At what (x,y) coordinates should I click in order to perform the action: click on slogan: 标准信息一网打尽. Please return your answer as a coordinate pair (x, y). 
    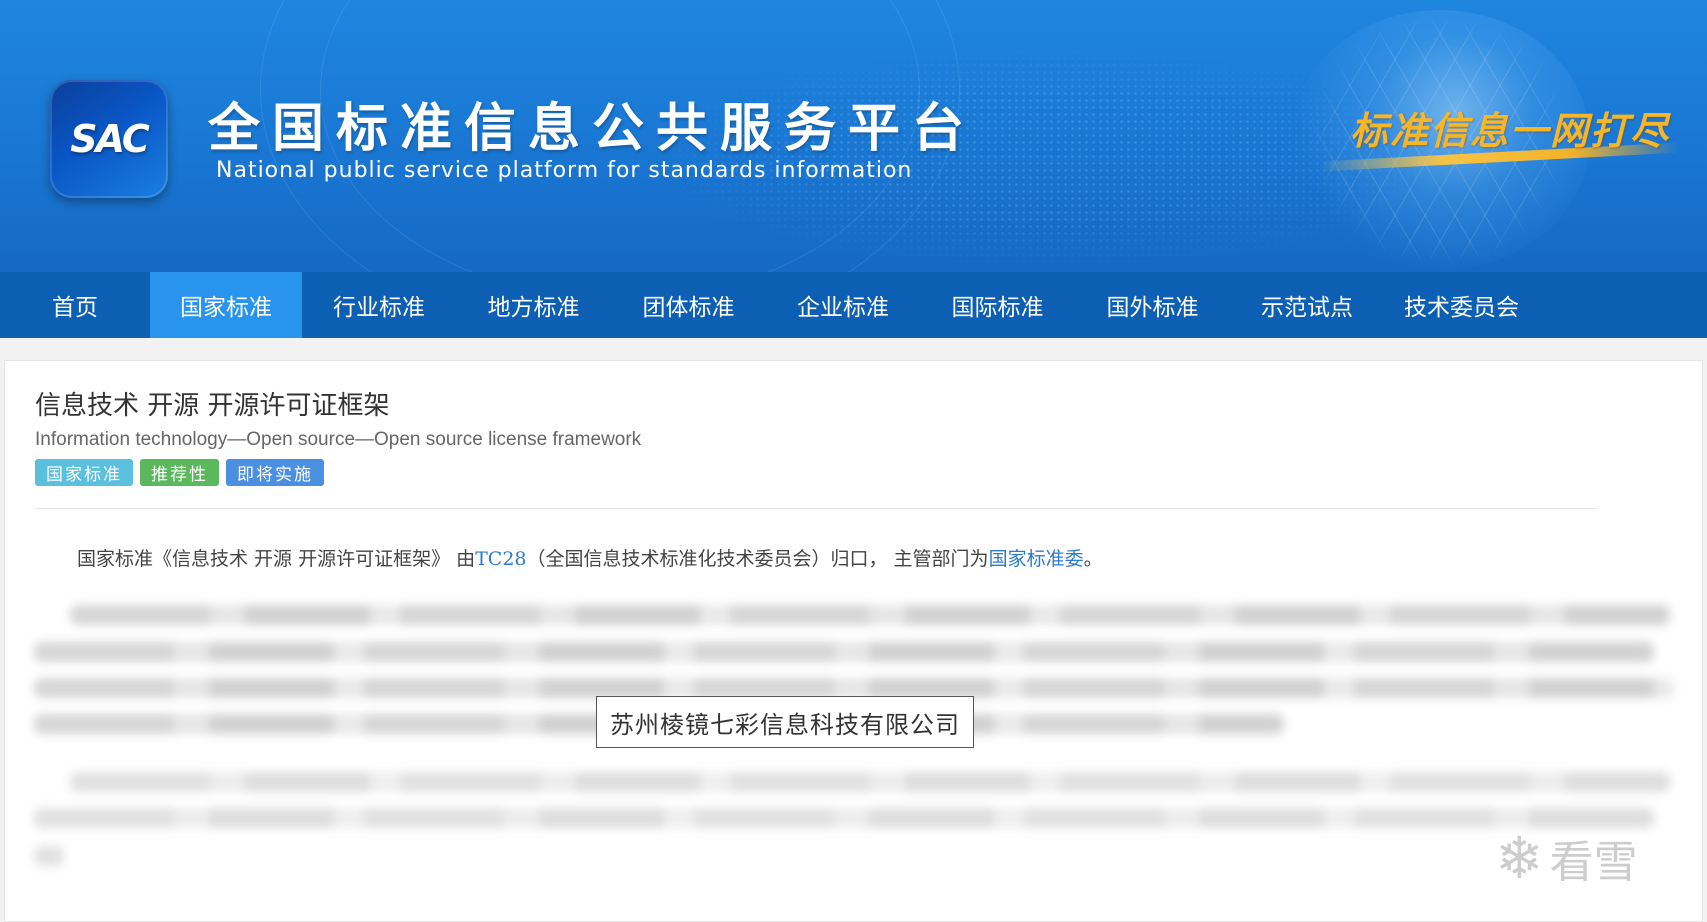
    Looking at the image, I should click on (1510, 130).